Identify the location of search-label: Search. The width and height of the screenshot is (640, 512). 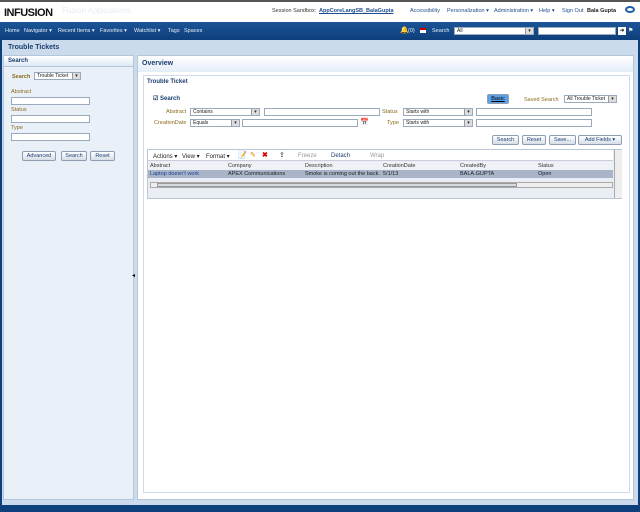
(441, 31).